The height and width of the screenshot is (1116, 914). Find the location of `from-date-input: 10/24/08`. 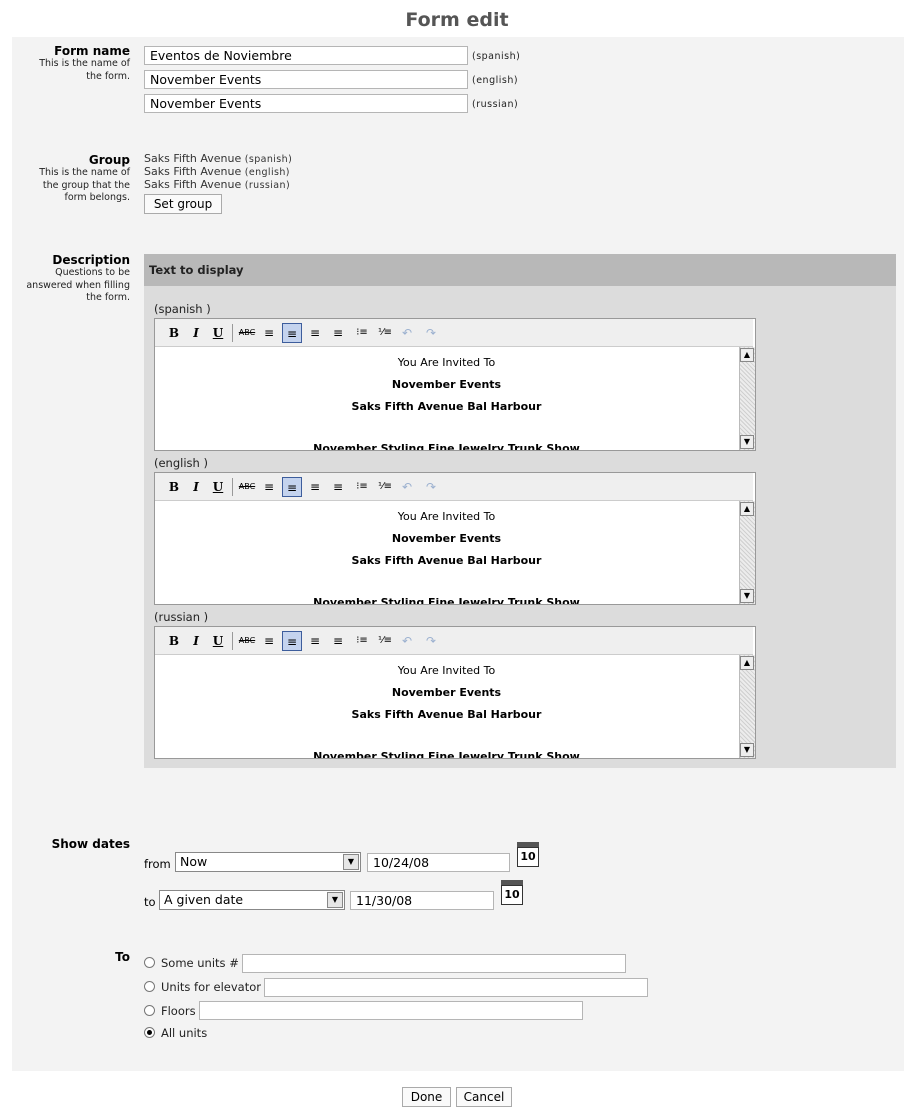

from-date-input: 10/24/08 is located at coordinates (438, 862).